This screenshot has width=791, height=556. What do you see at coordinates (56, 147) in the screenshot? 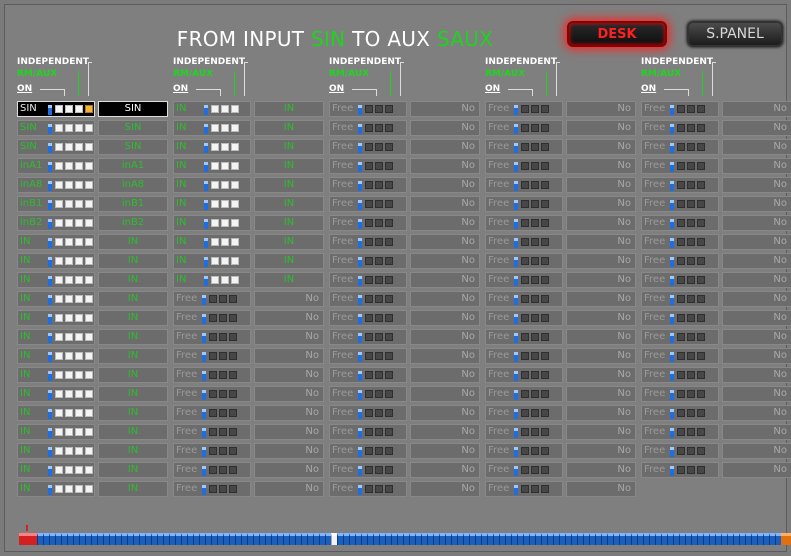
I see `input-cell: SIN` at bounding box center [56, 147].